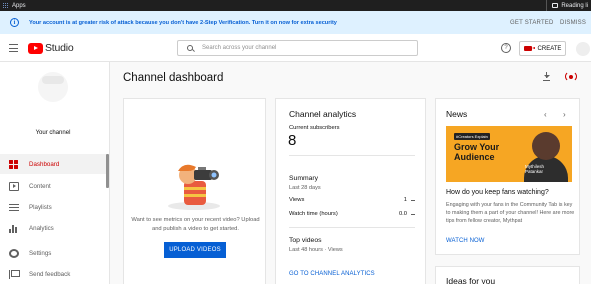 The image size is (591, 284). What do you see at coordinates (532, 22) in the screenshot?
I see `get-started-button: GET STARTED` at bounding box center [532, 22].